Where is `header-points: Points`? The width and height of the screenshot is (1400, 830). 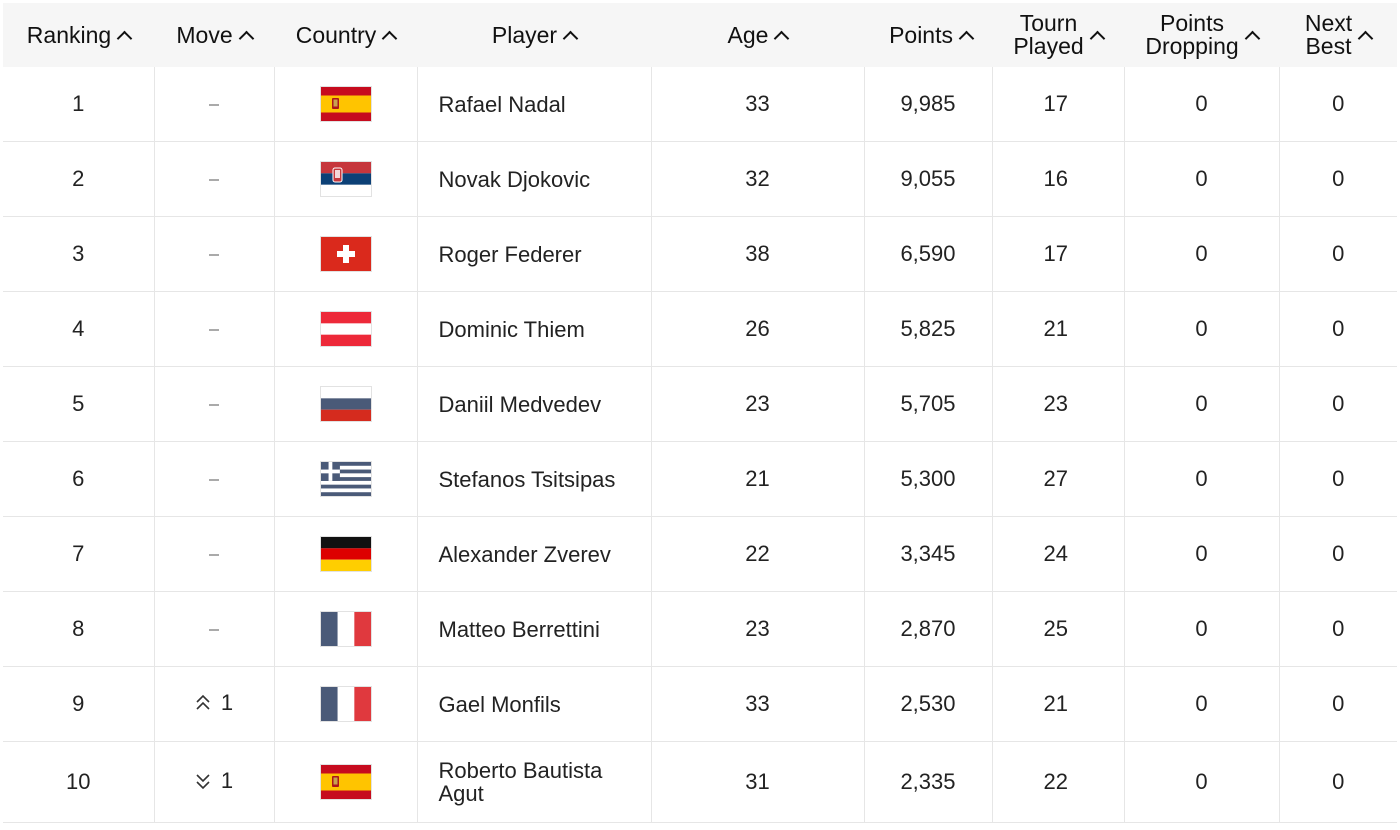
header-points: Points is located at coordinates (928, 35).